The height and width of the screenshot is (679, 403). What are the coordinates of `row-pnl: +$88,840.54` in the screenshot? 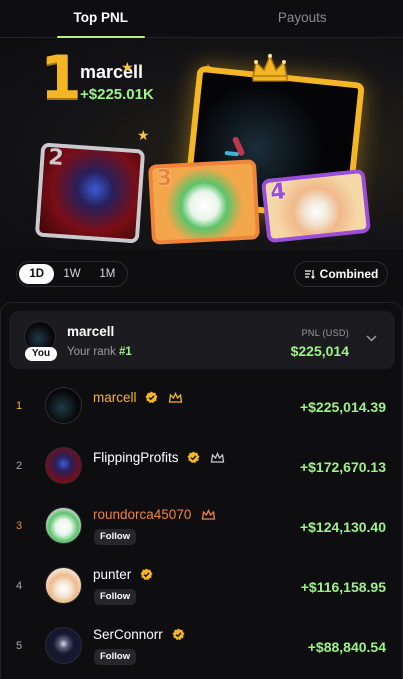 It's located at (346, 647).